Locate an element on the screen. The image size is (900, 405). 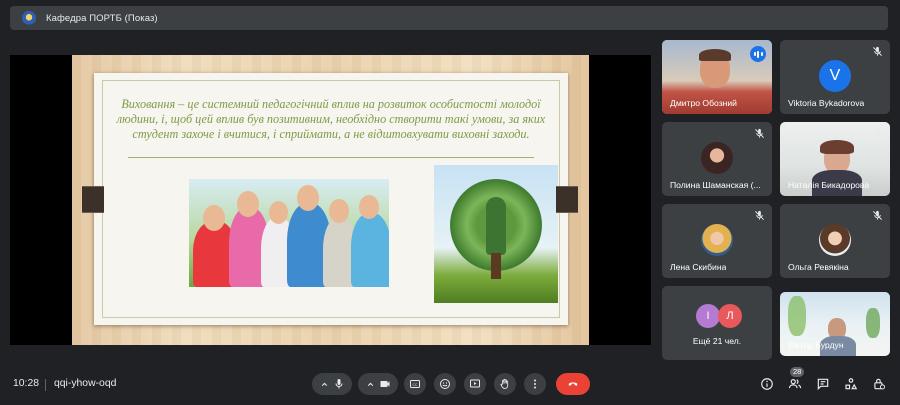
meeting-code: qqi-yhow-oqd is located at coordinates (85, 383).